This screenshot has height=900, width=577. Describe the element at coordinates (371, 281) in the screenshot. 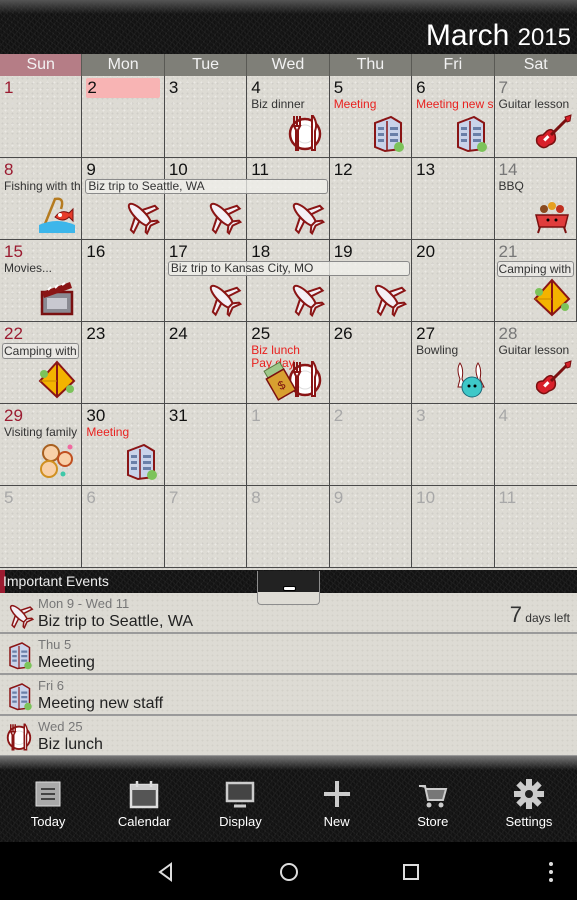

I see `day-cell: 19` at that location.